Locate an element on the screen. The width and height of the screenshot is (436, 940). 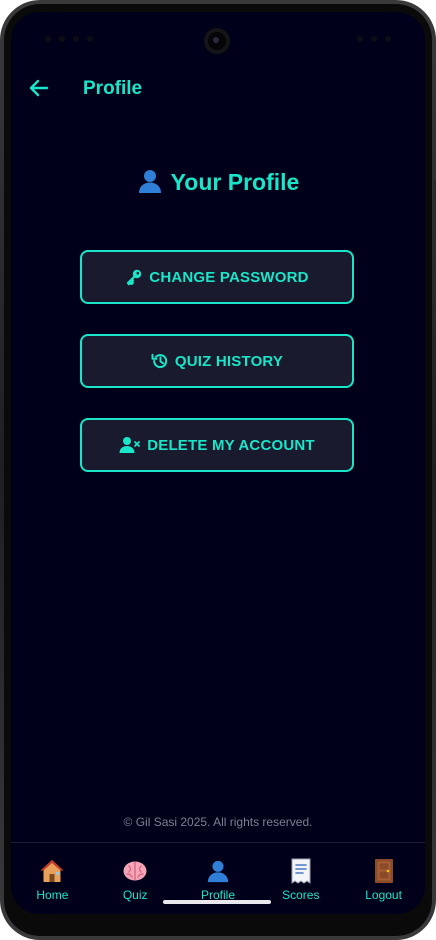
quiz-history-label: QUIZ HISTORY is located at coordinates (229, 361).